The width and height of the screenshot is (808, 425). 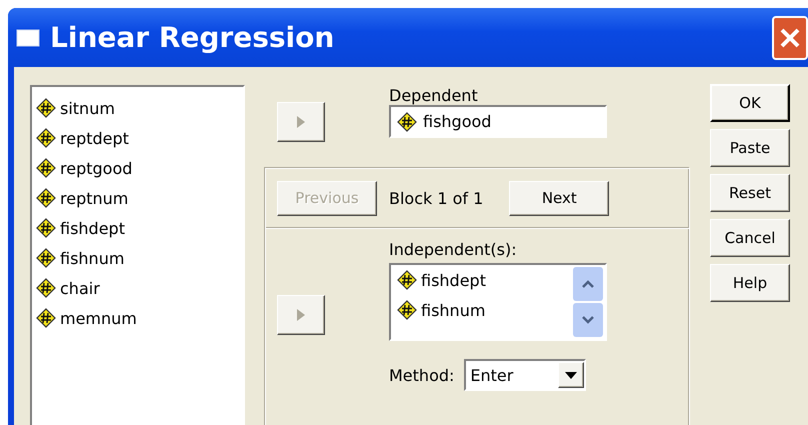 I want to click on variable-item: sitnum, so click(x=137, y=108).